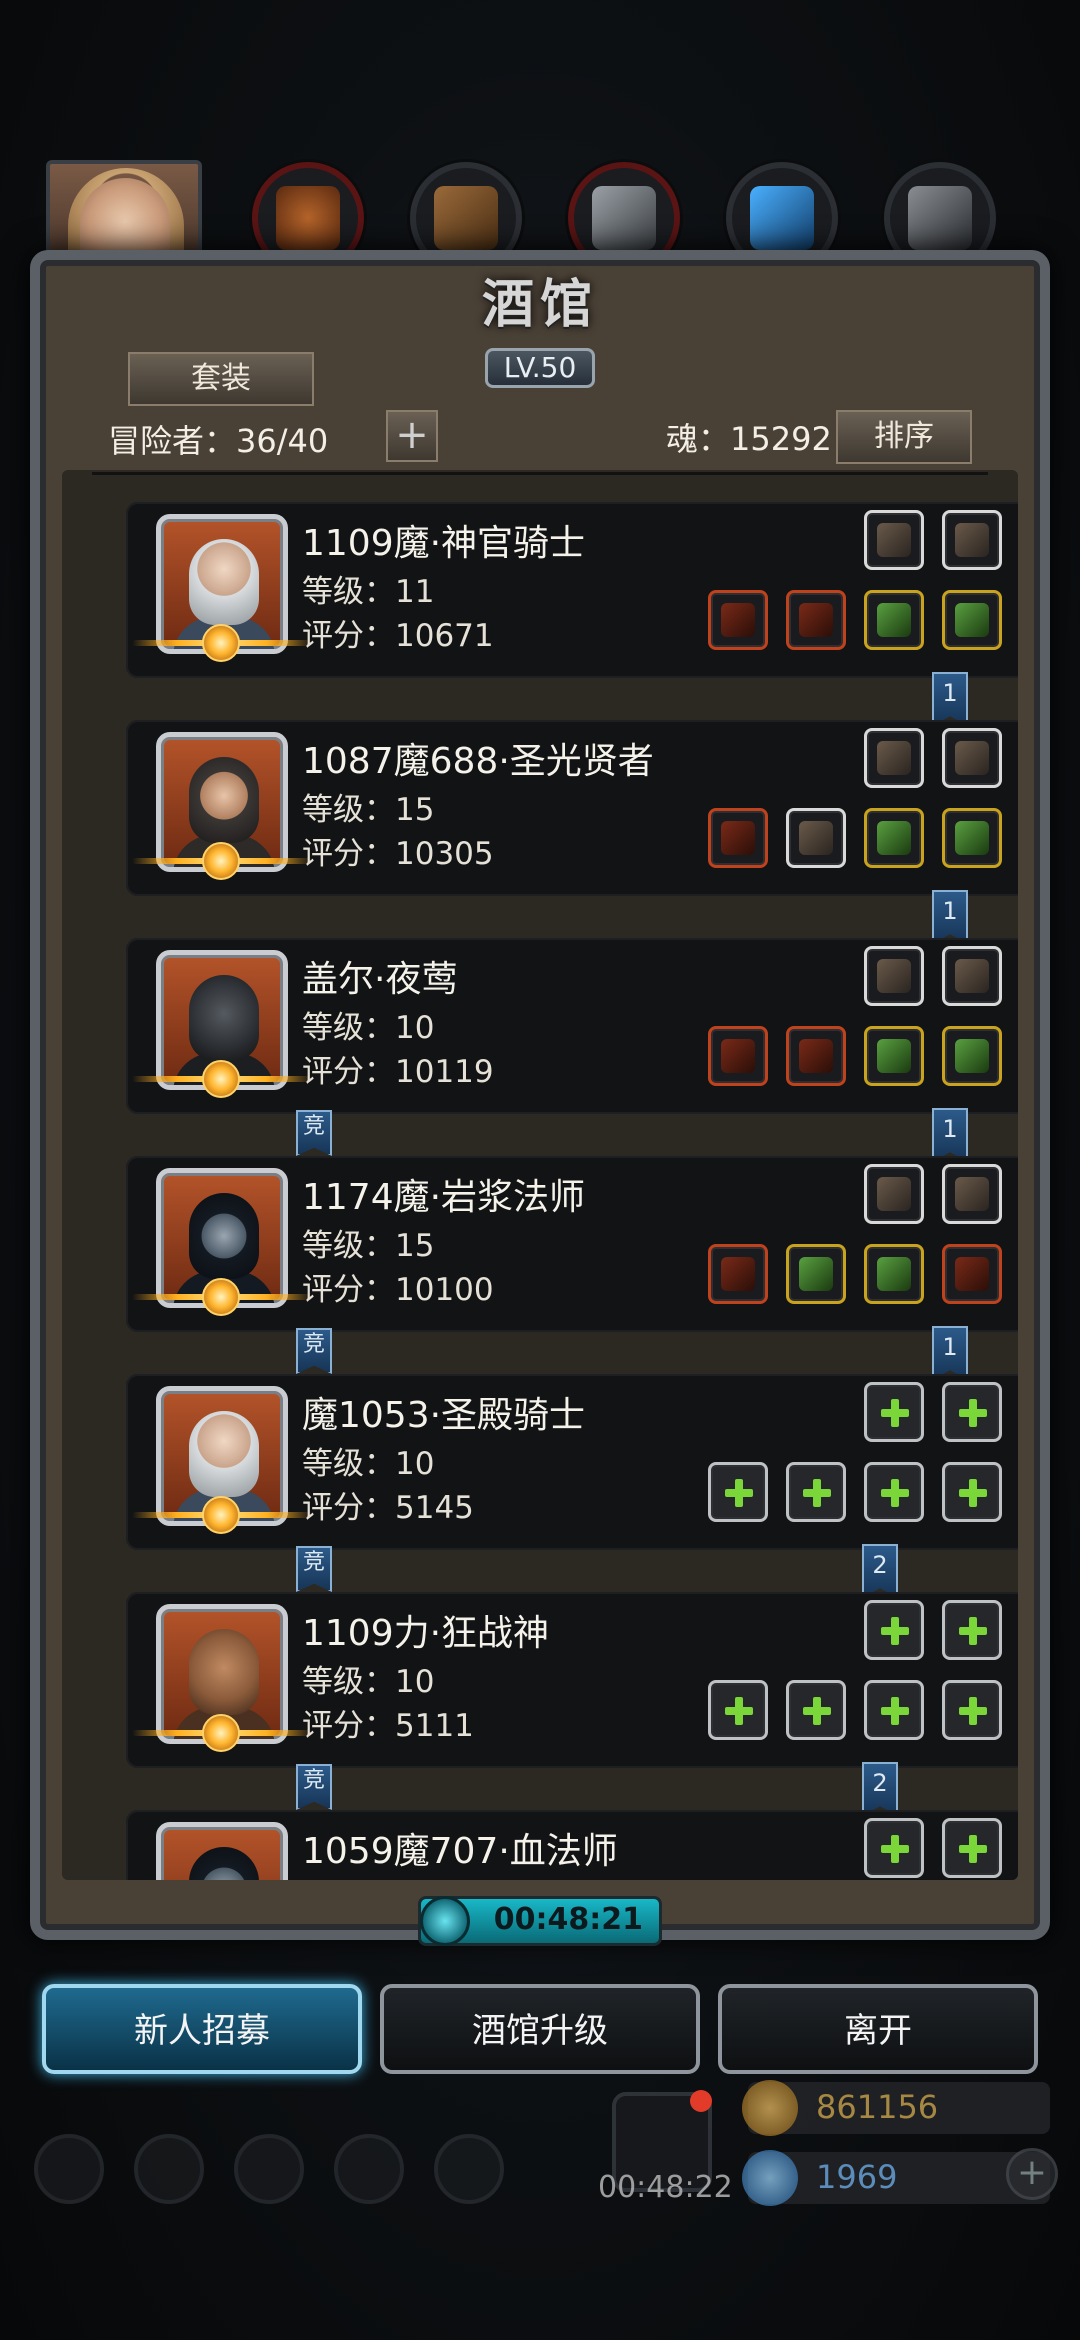  What do you see at coordinates (1032, 2174) in the screenshot?
I see `add-gems-button: +` at bounding box center [1032, 2174].